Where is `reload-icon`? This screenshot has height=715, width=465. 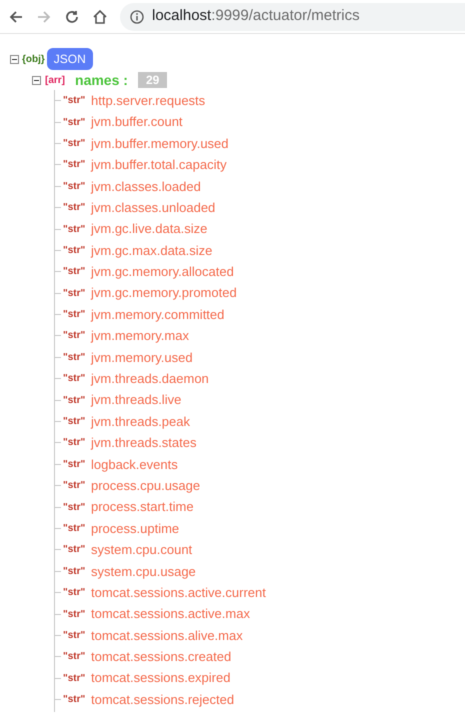 reload-icon is located at coordinates (72, 16).